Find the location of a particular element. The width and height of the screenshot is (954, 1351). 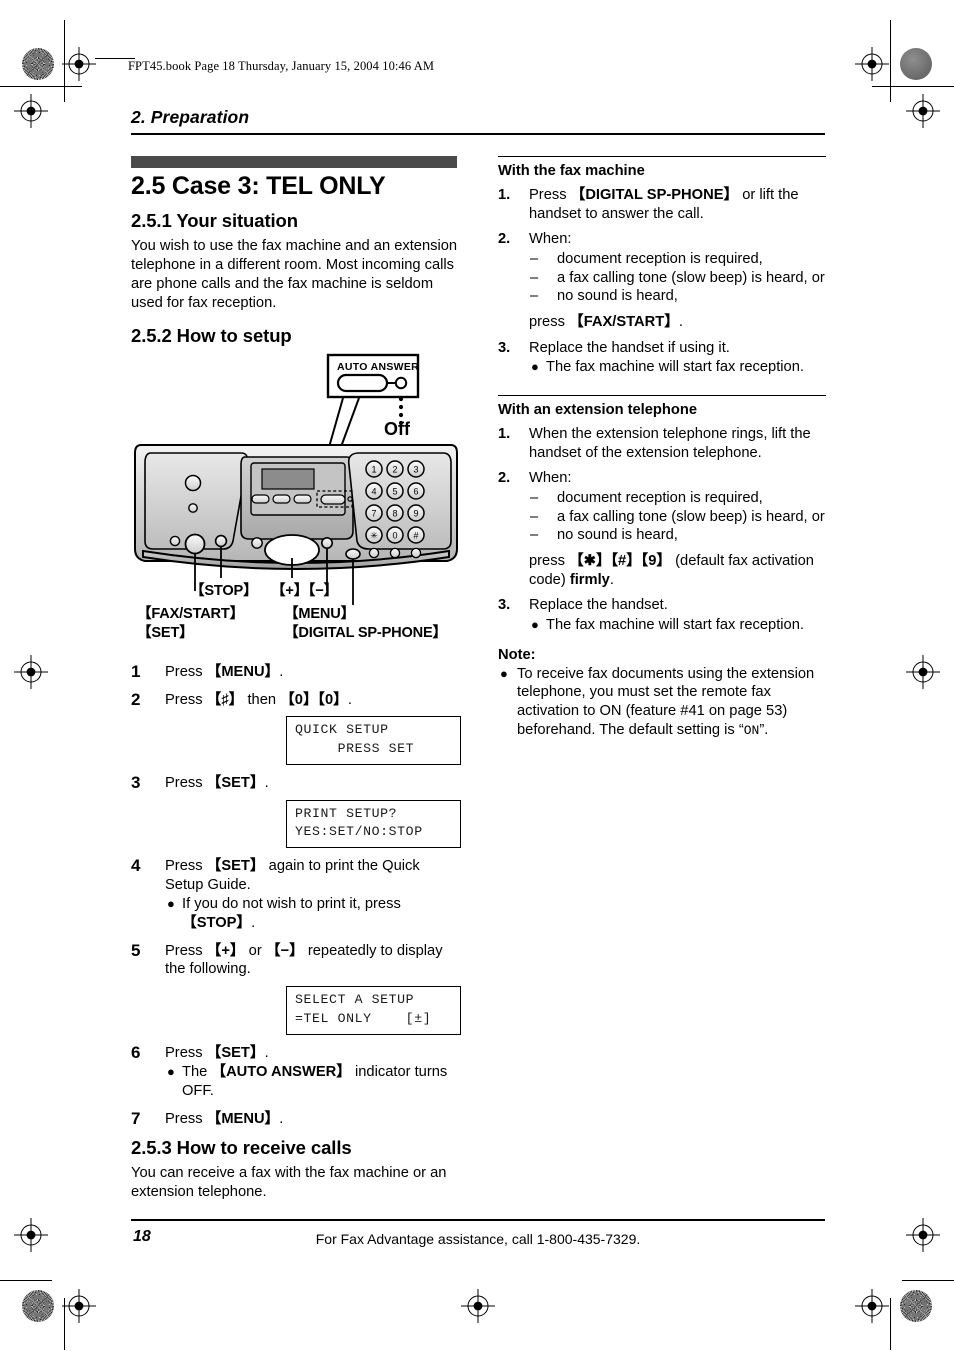

section-band is located at coordinates (294, 162).